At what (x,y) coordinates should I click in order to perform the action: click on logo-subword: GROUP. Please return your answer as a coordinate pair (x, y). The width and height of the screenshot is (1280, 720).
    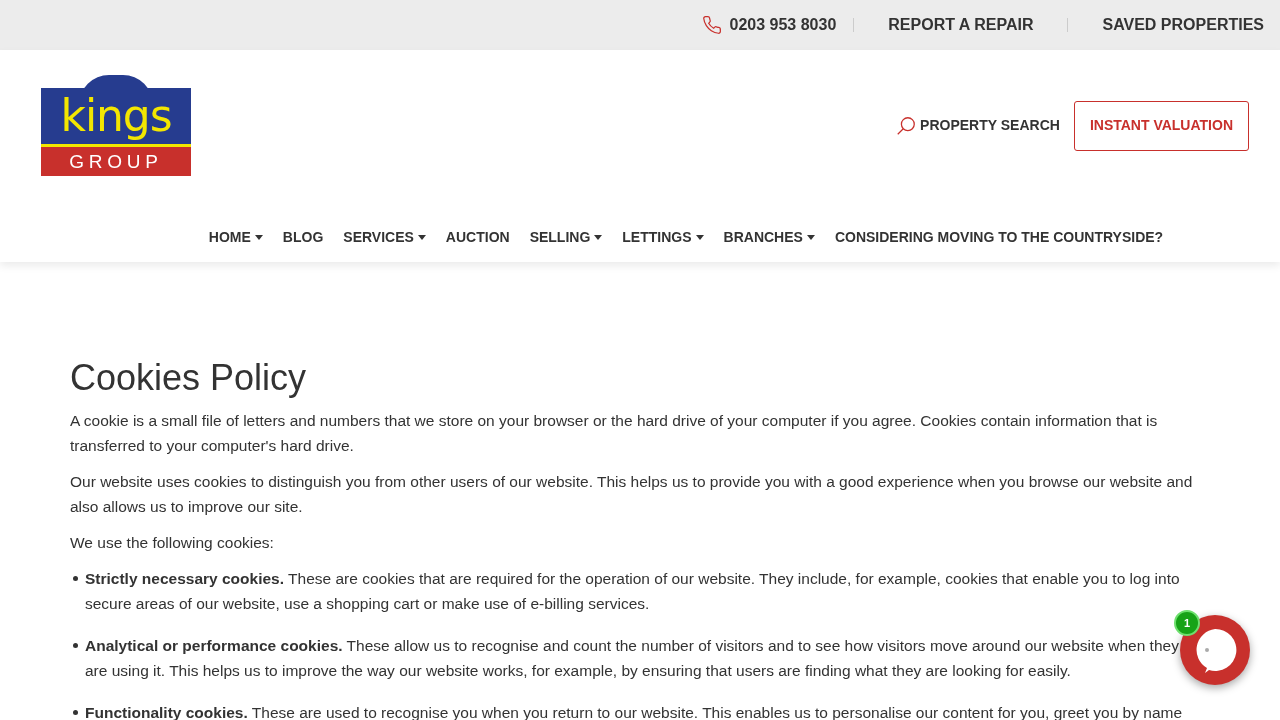
    Looking at the image, I should click on (116, 161).